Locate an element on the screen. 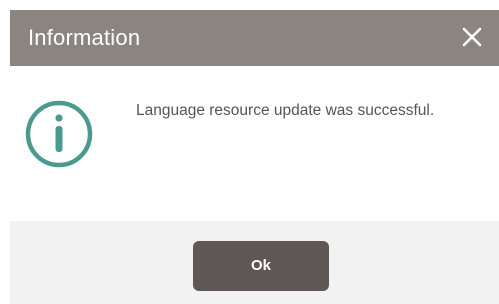  info-circle-icon is located at coordinates (59, 134).